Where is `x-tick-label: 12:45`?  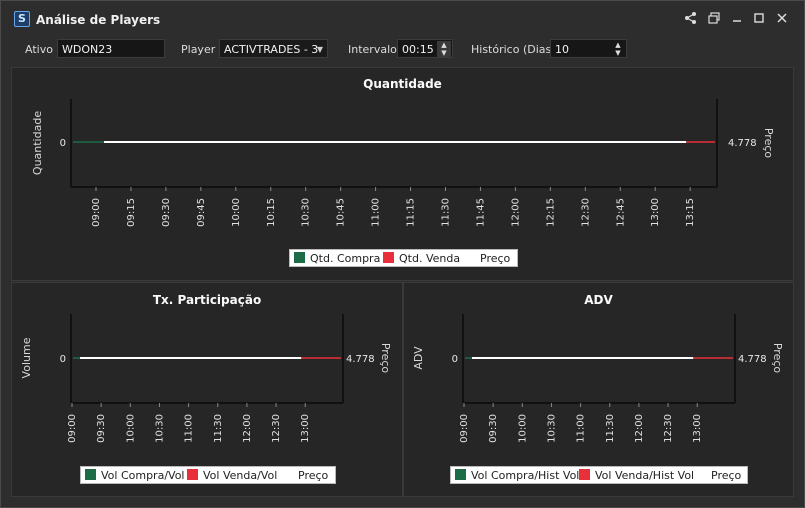 x-tick-label: 12:45 is located at coordinates (620, 212).